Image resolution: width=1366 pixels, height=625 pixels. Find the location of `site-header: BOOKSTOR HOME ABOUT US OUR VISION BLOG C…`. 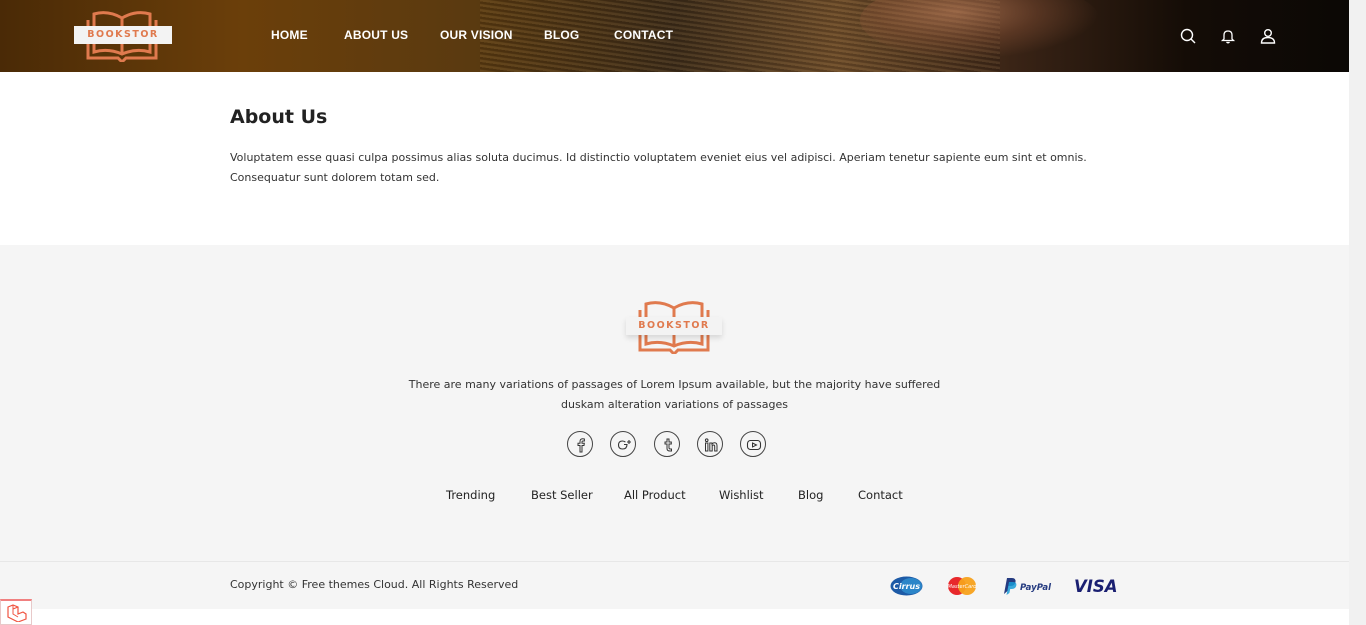

site-header: BOOKSTOR HOME ABOUT US OUR VISION BLOG C… is located at coordinates (674, 36).